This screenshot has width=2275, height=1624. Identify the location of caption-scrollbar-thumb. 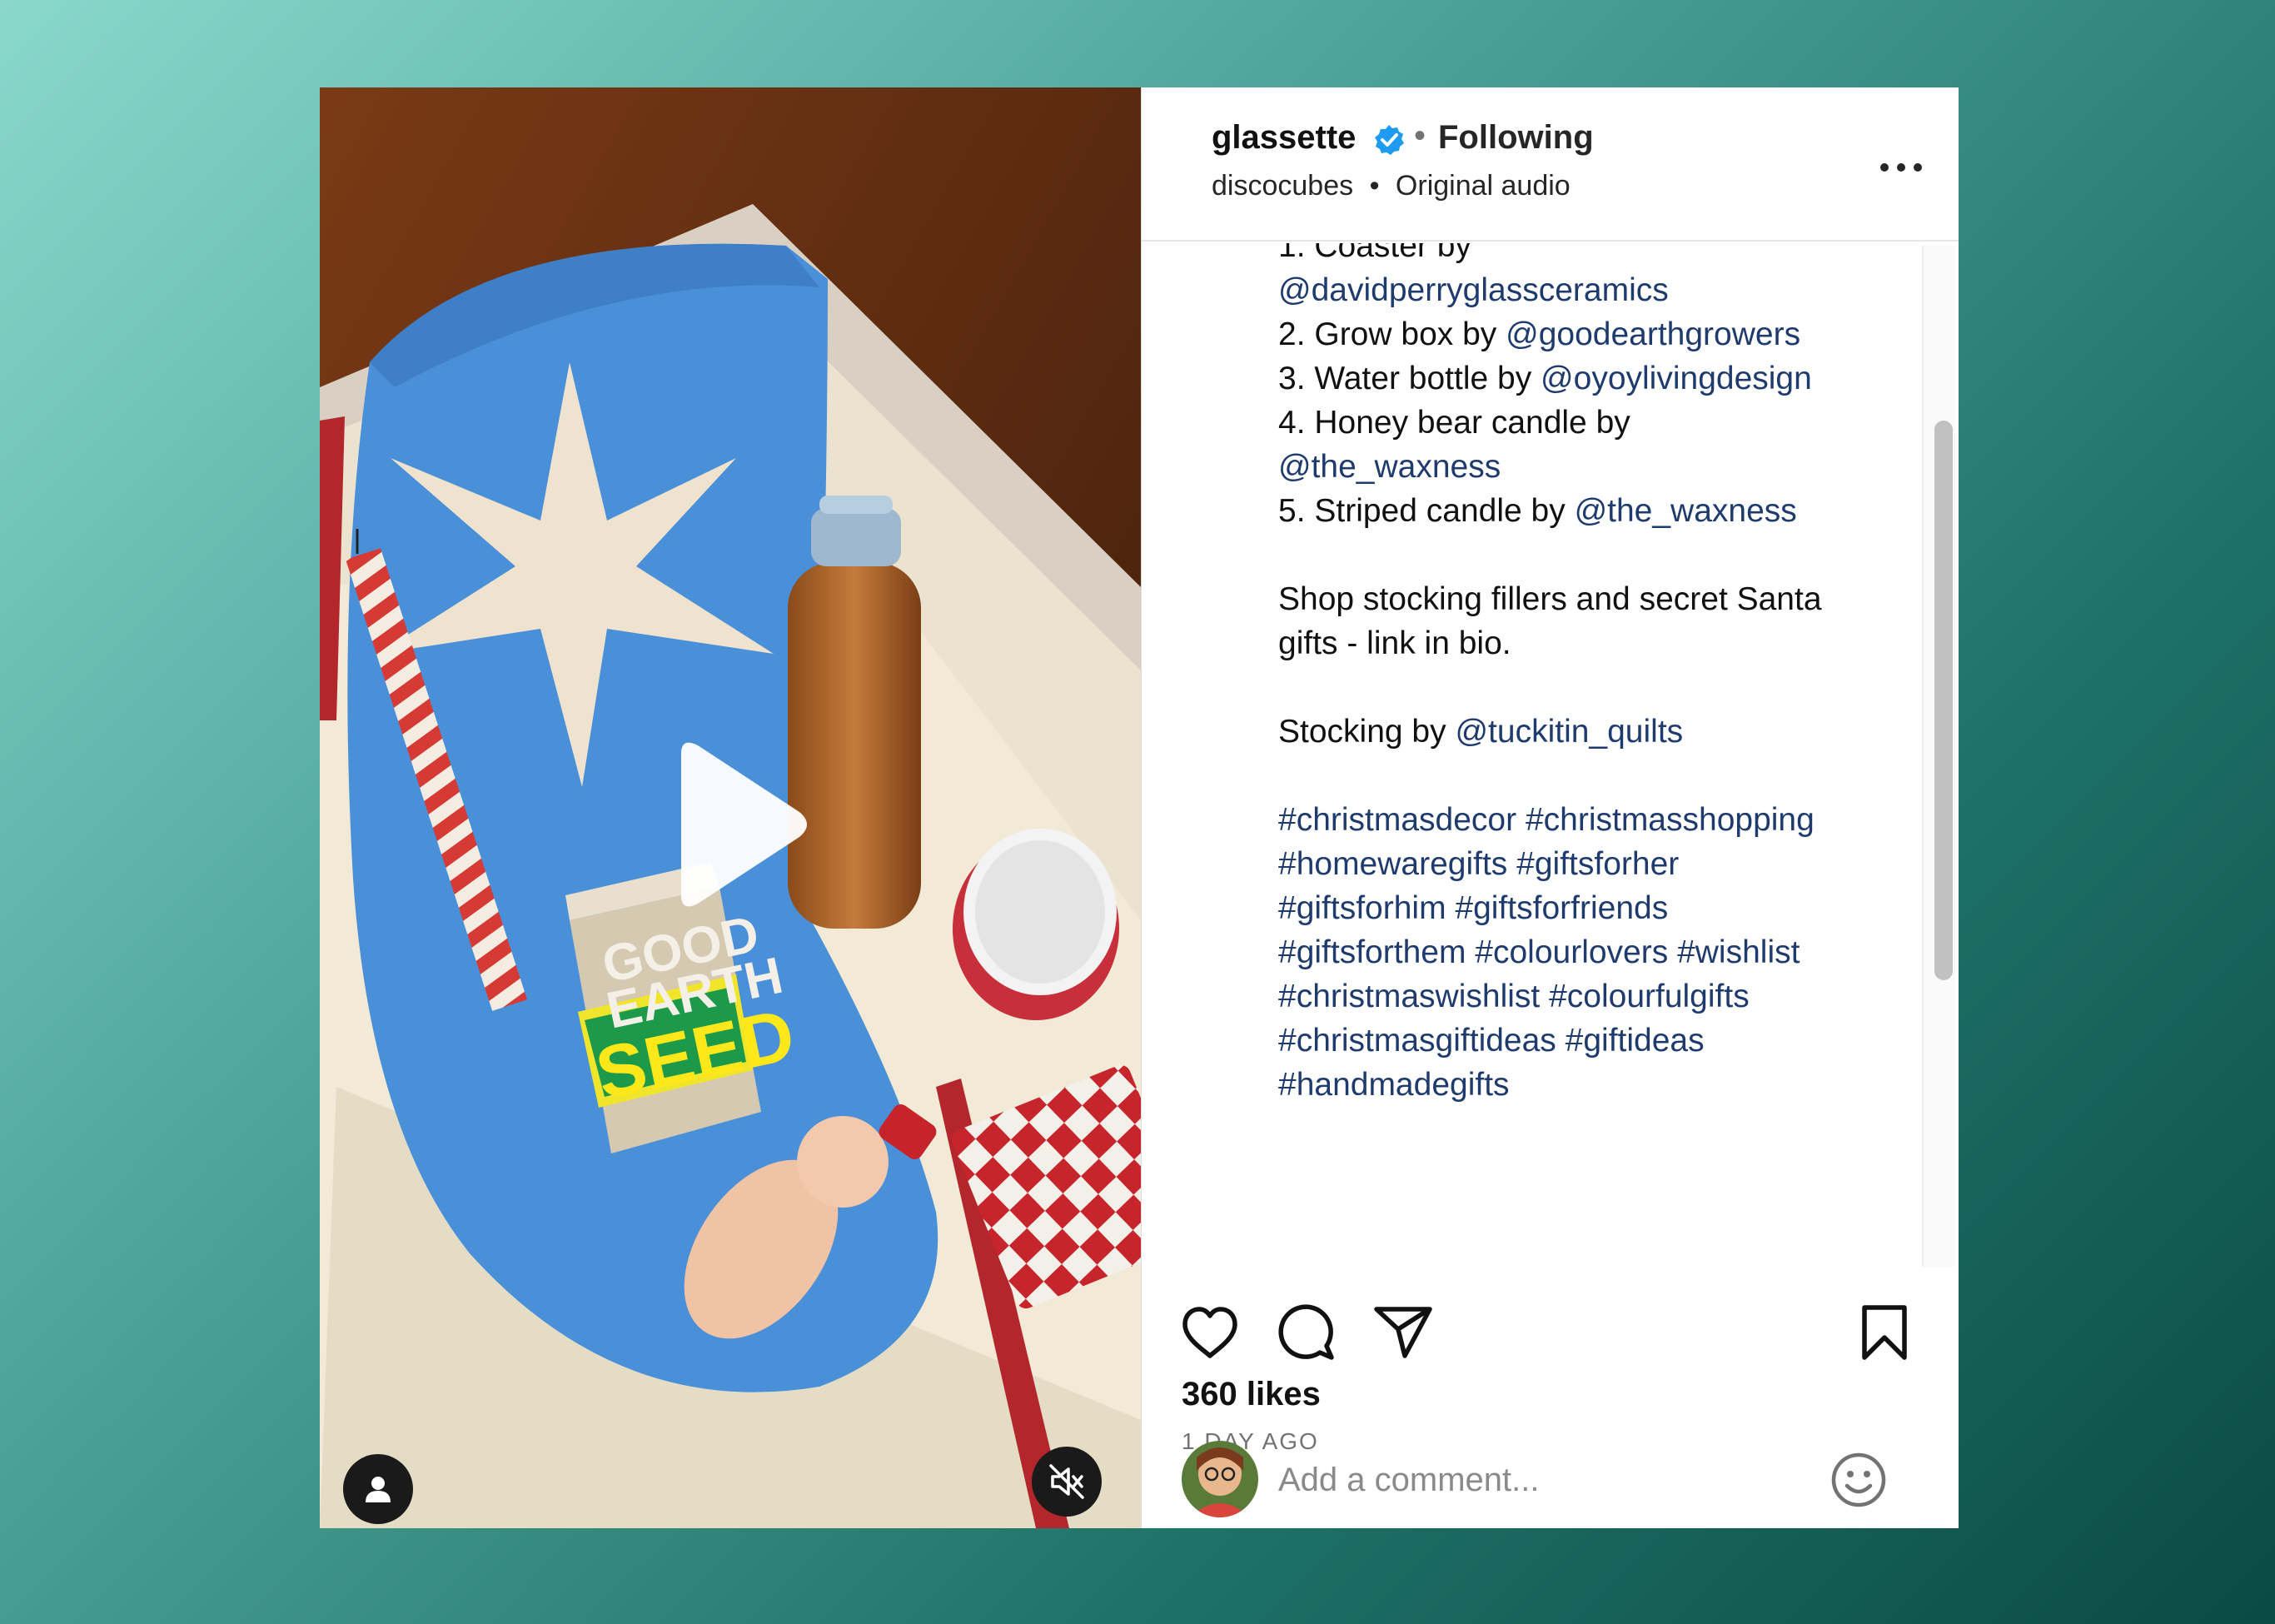
(1943, 701).